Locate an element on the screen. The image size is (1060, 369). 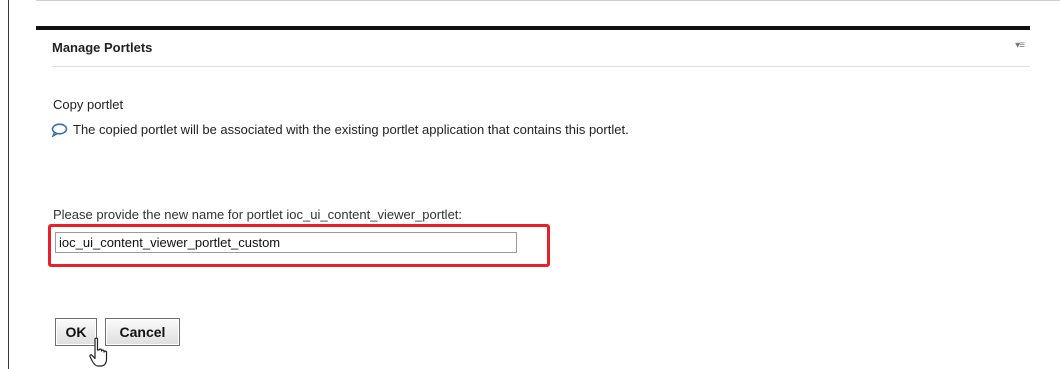
top-border is located at coordinates (548, 0).